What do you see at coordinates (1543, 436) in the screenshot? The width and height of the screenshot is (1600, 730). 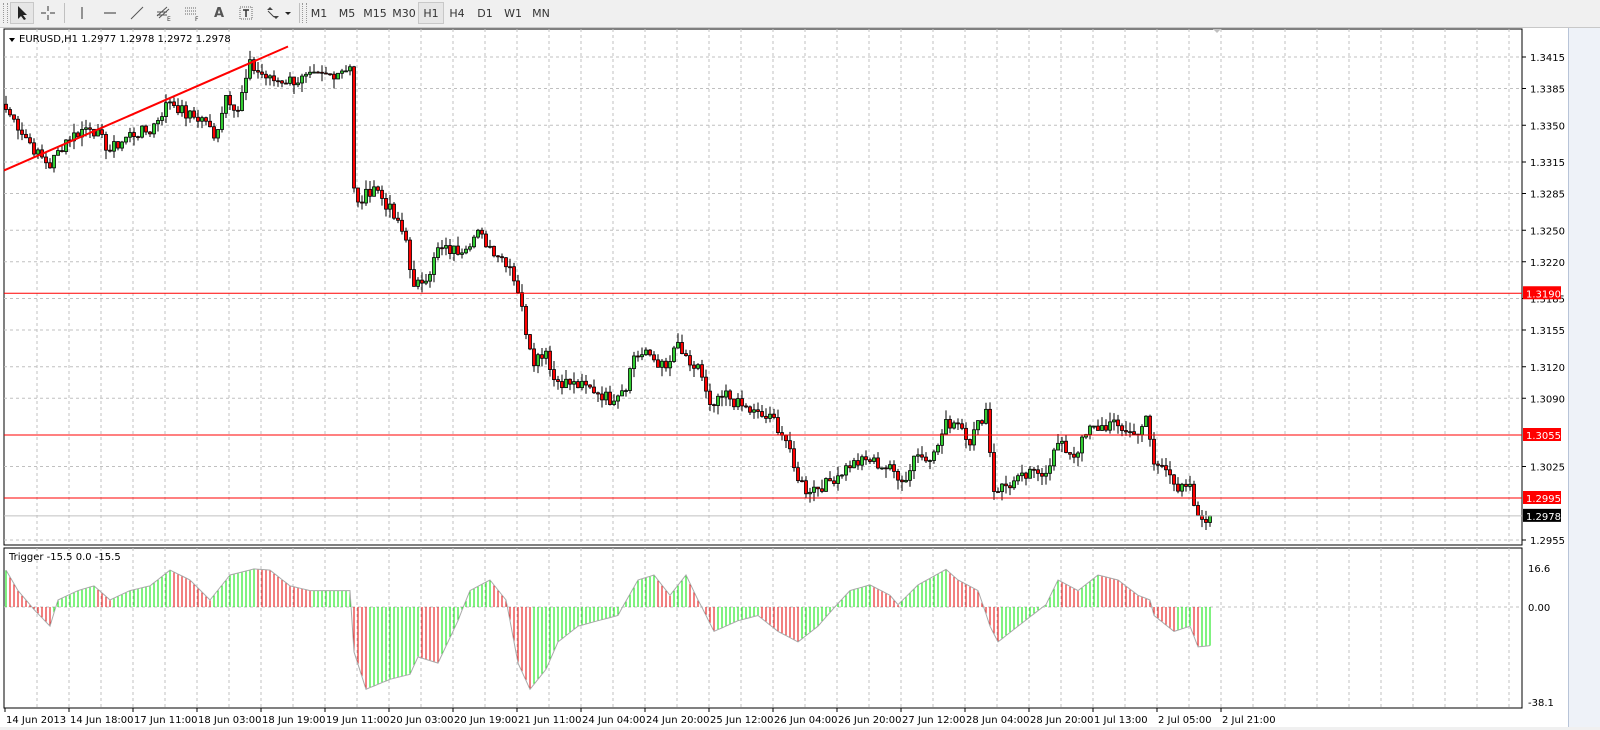 I see `horizontal-line-price-label: 1.3055` at bounding box center [1543, 436].